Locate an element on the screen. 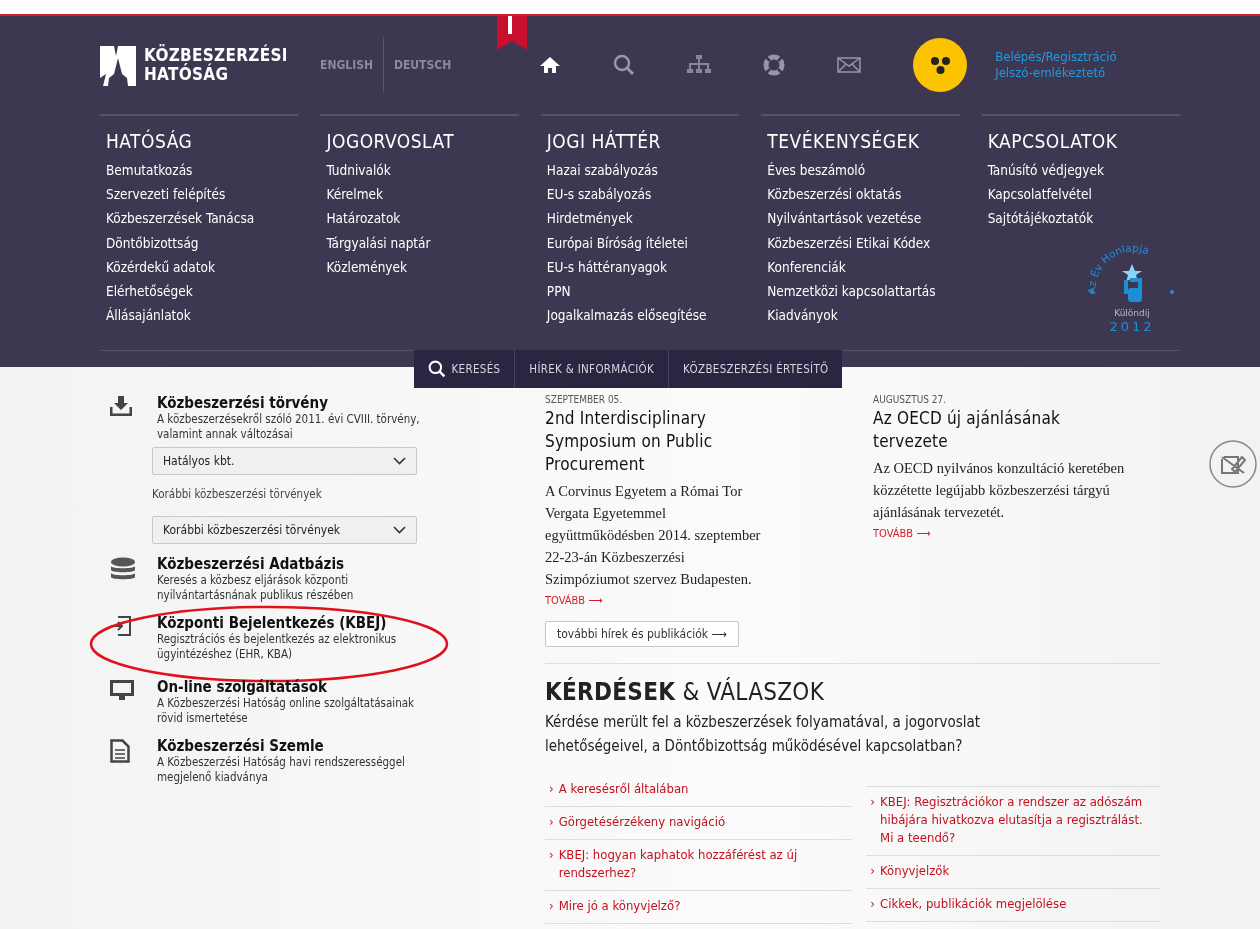 The width and height of the screenshot is (1260, 929). menu-link: Bemutatkozás is located at coordinates (202, 170).